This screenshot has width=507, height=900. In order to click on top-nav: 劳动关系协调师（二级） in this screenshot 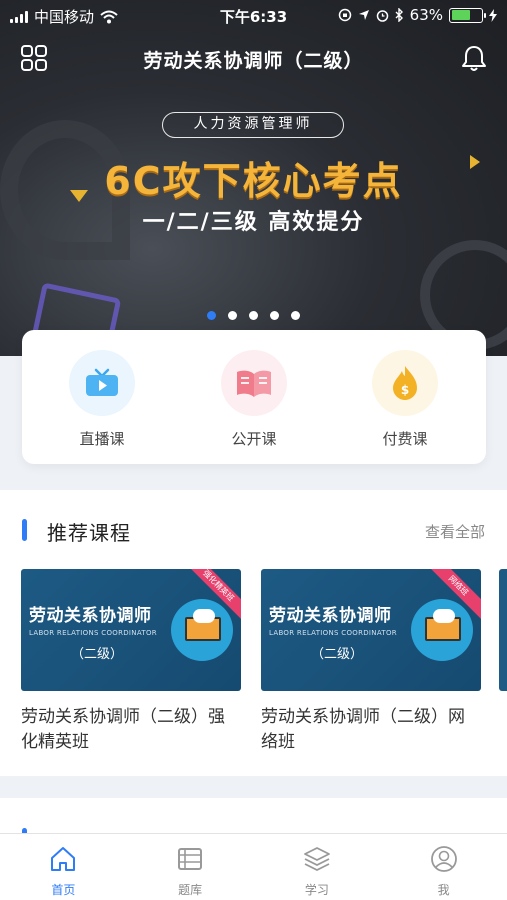, I will do `click(253, 58)`.